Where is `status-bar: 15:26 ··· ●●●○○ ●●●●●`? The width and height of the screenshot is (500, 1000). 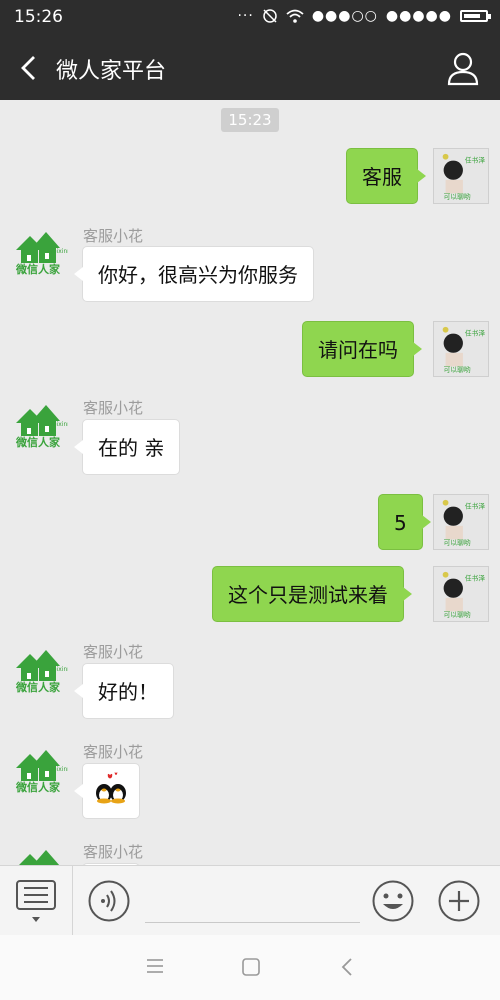
status-bar: 15:26 ··· ●●●○○ ●●●●● is located at coordinates (250, 18).